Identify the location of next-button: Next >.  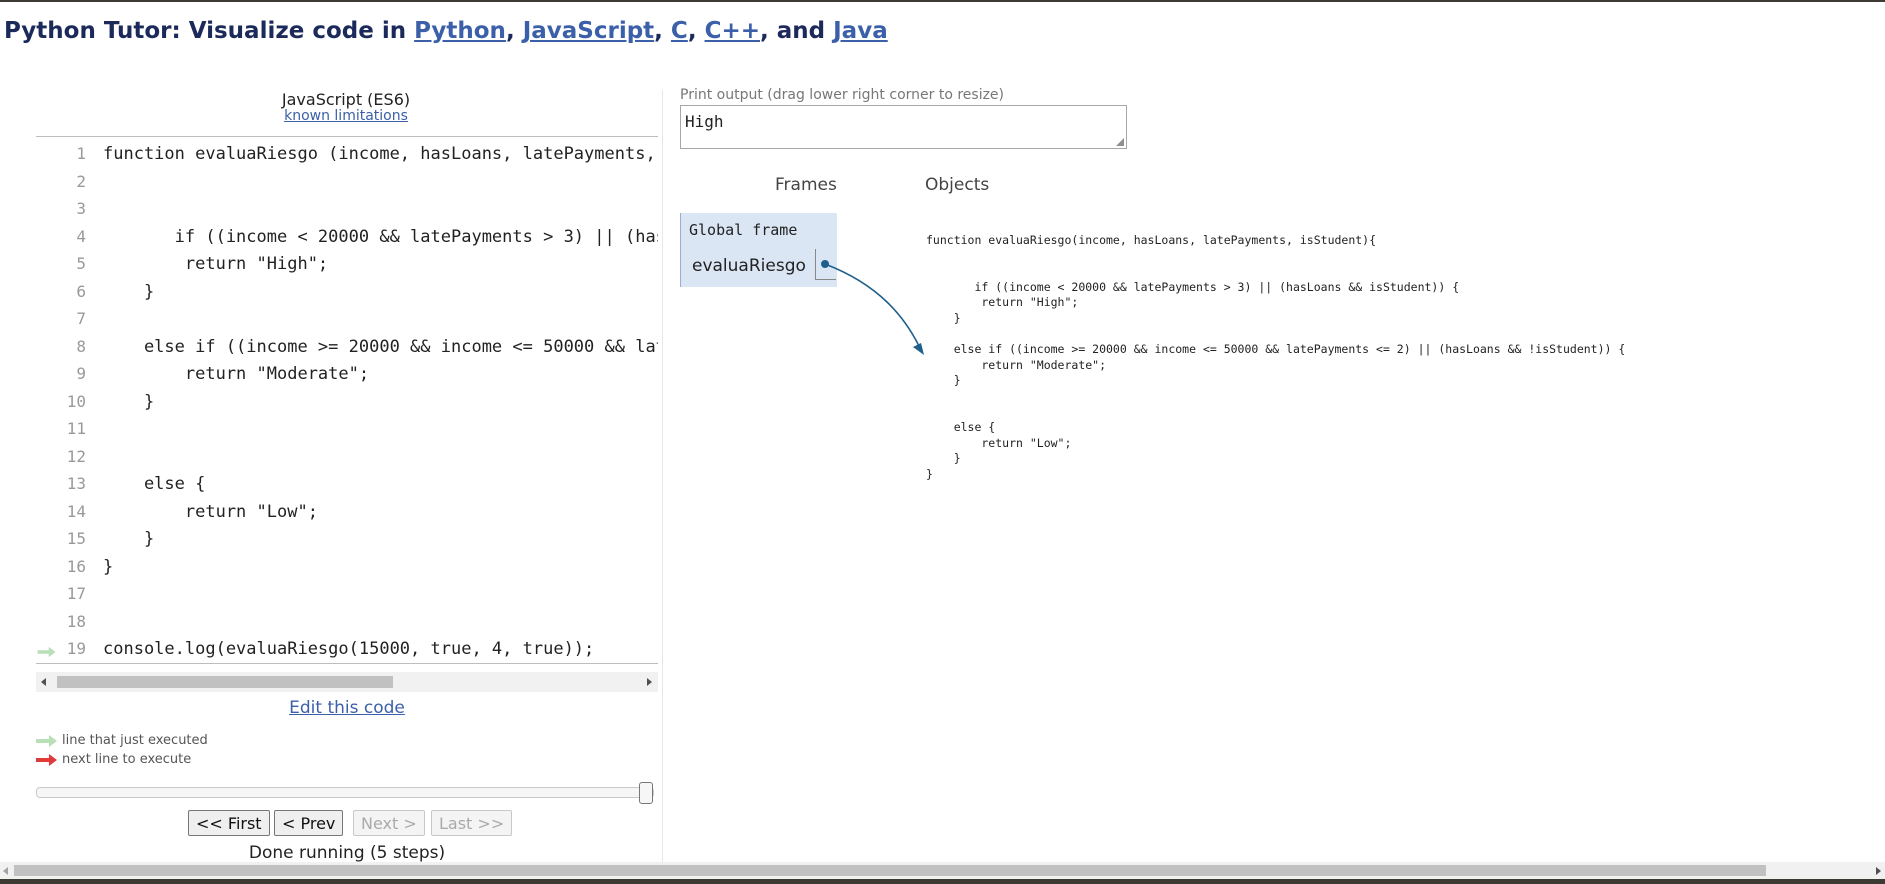
(389, 823).